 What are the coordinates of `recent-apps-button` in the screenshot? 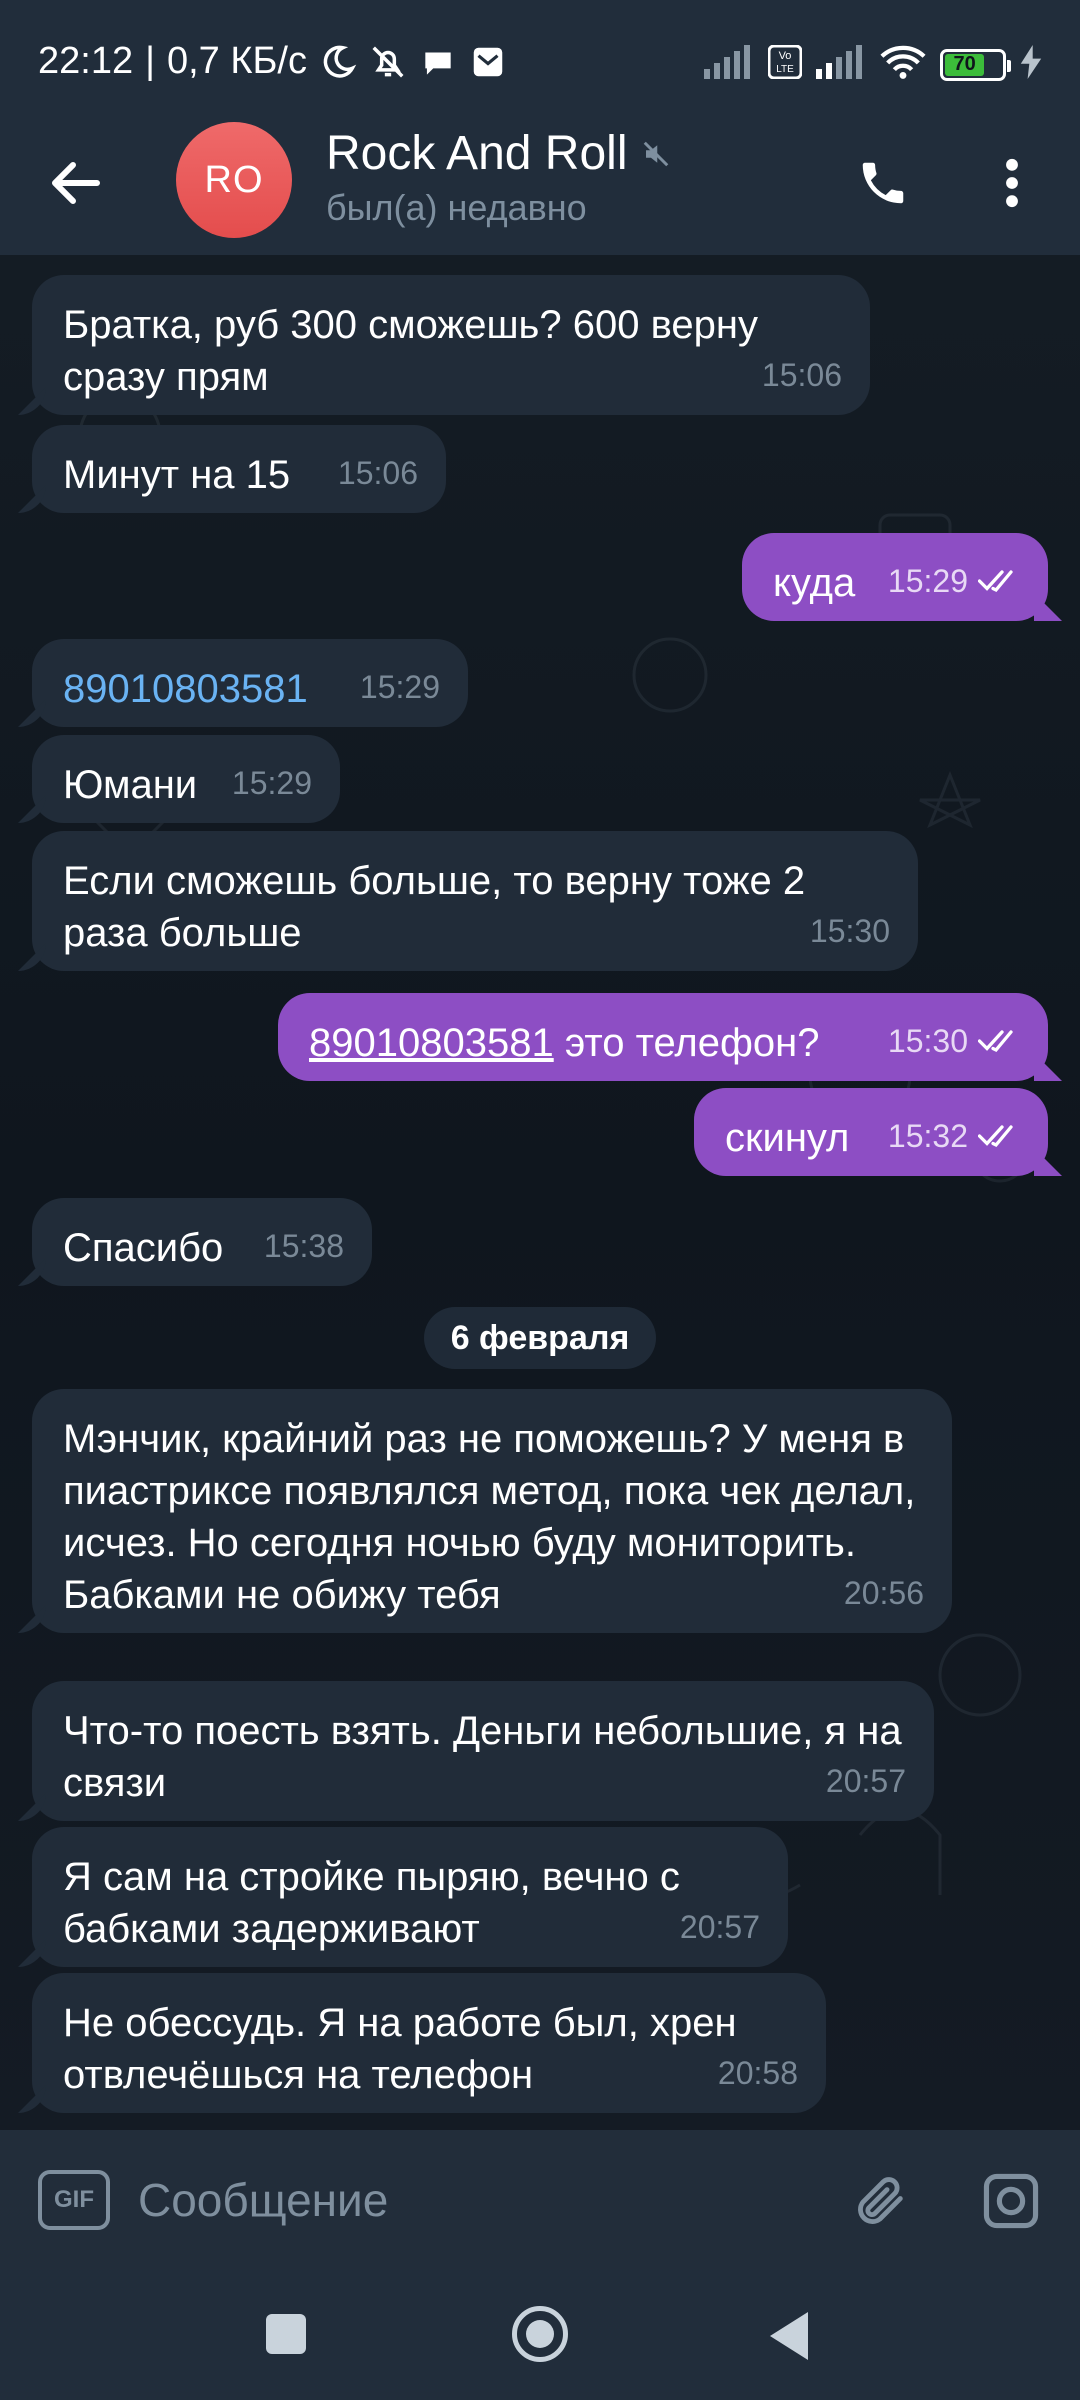 It's located at (286, 2334).